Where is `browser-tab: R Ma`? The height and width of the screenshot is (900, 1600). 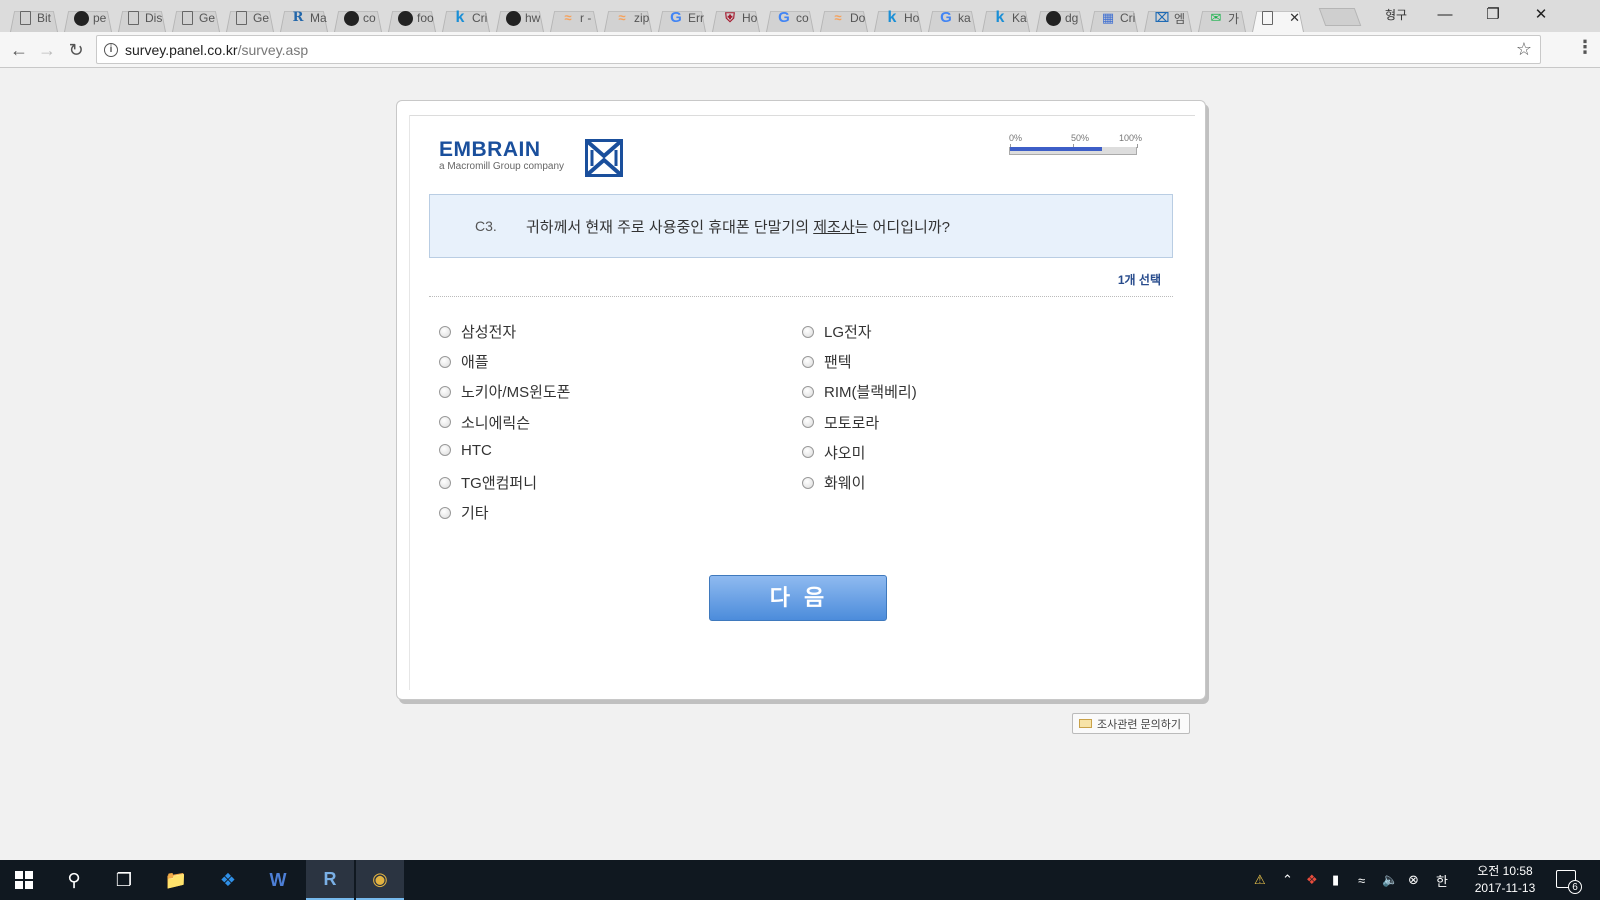 browser-tab: R Ma is located at coordinates (304, 18).